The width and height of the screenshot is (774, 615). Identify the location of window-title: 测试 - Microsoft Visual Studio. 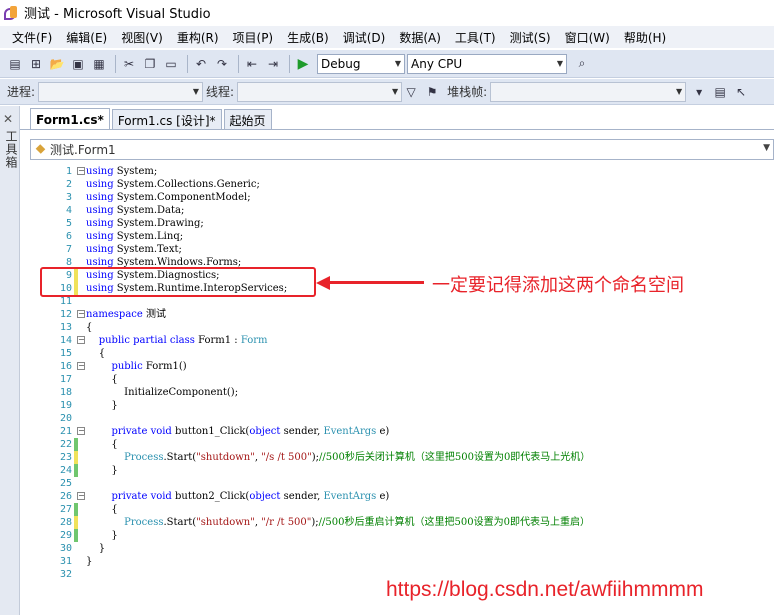
(117, 14).